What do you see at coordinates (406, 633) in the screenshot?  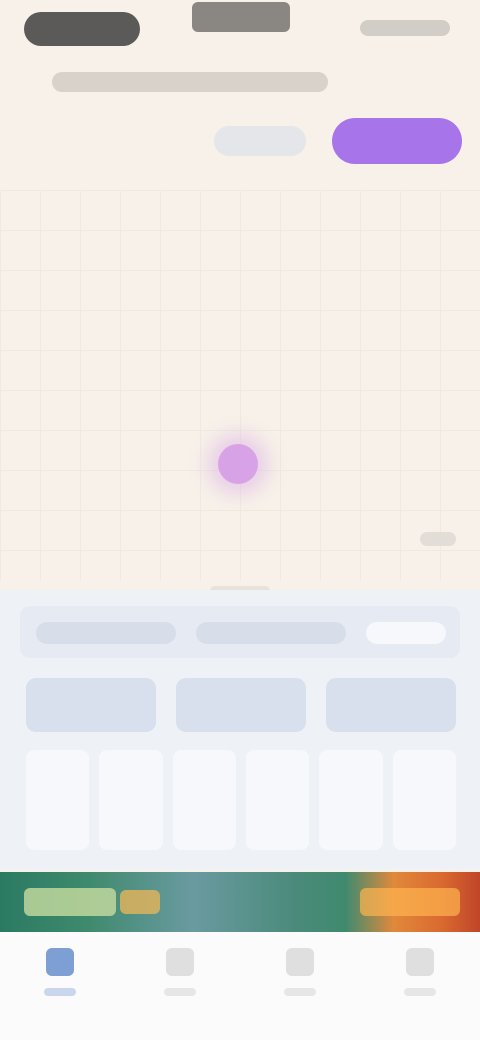 I see `panel-header-action` at bounding box center [406, 633].